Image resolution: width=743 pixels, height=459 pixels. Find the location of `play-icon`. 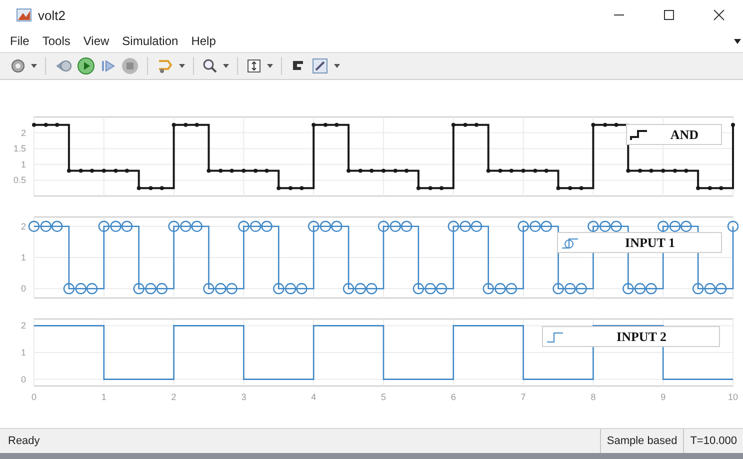

play-icon is located at coordinates (86, 66).